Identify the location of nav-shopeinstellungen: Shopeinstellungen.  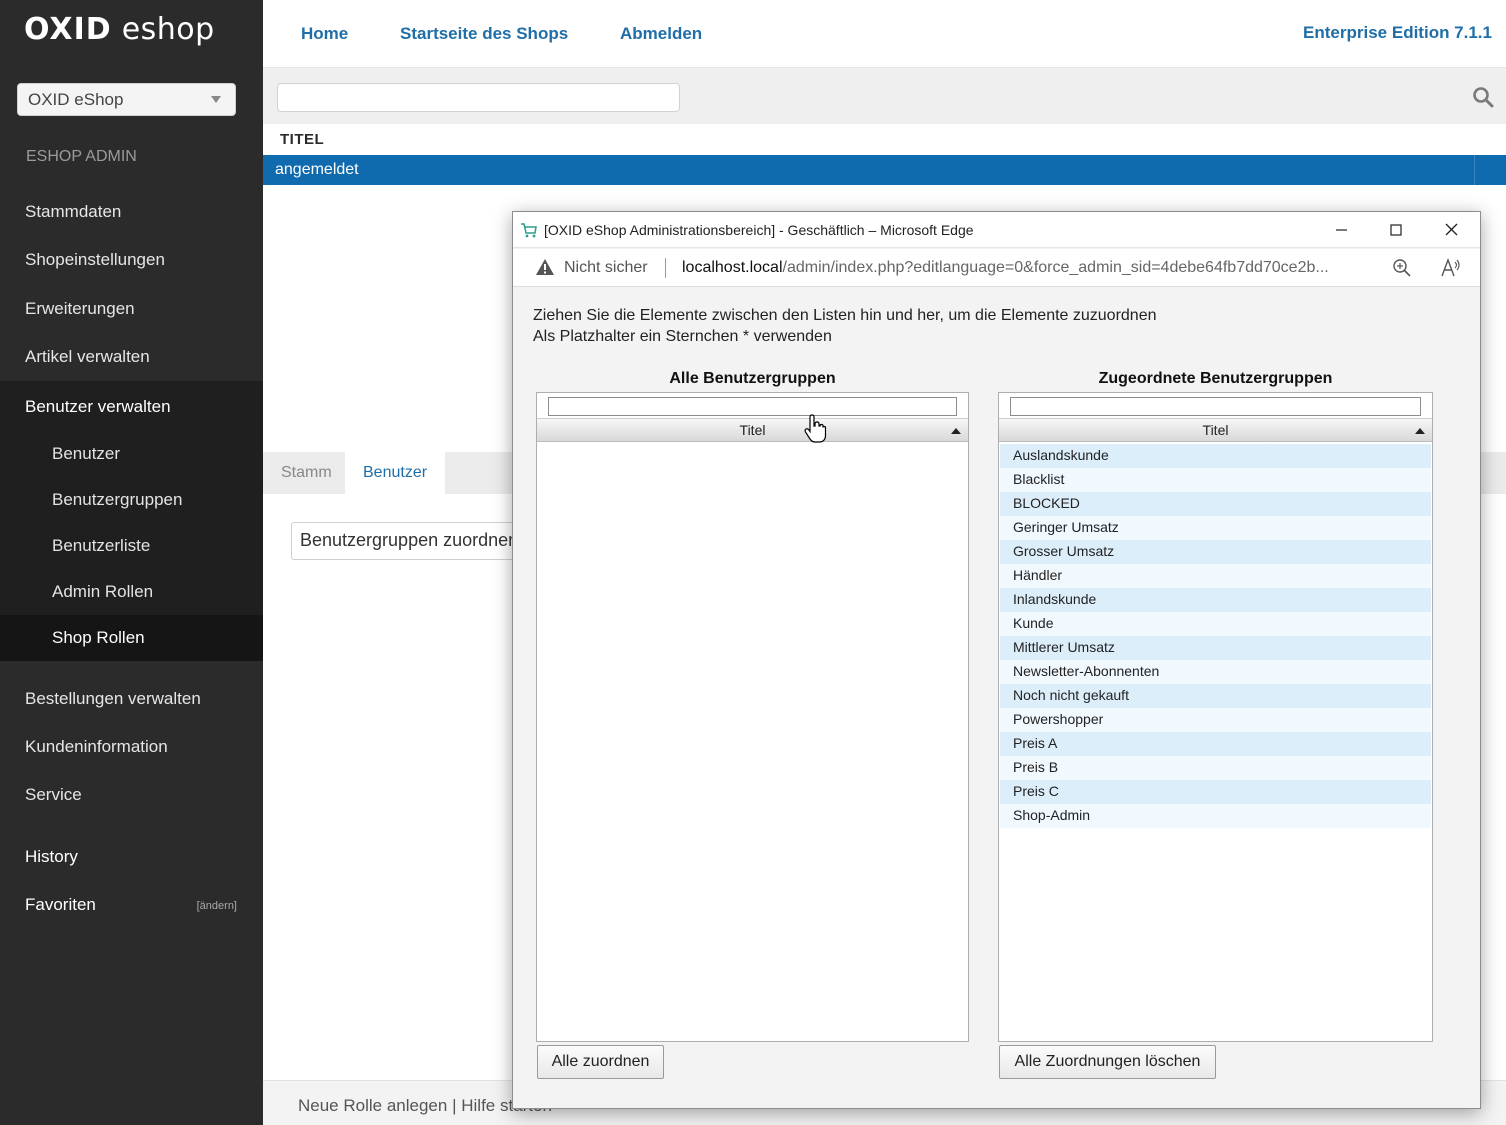
(131, 260).